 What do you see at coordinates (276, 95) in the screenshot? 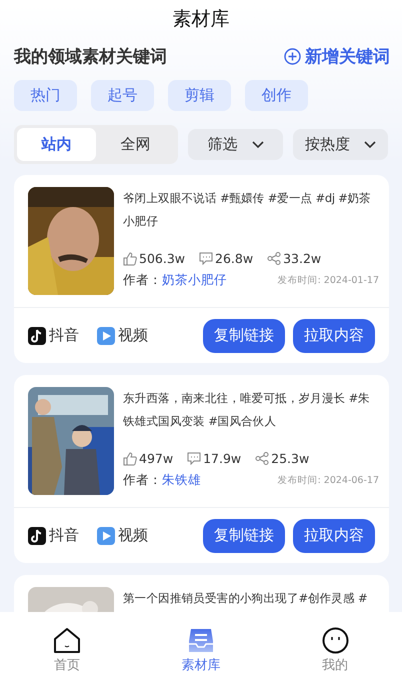
I see `keyword-chip: 创作` at bounding box center [276, 95].